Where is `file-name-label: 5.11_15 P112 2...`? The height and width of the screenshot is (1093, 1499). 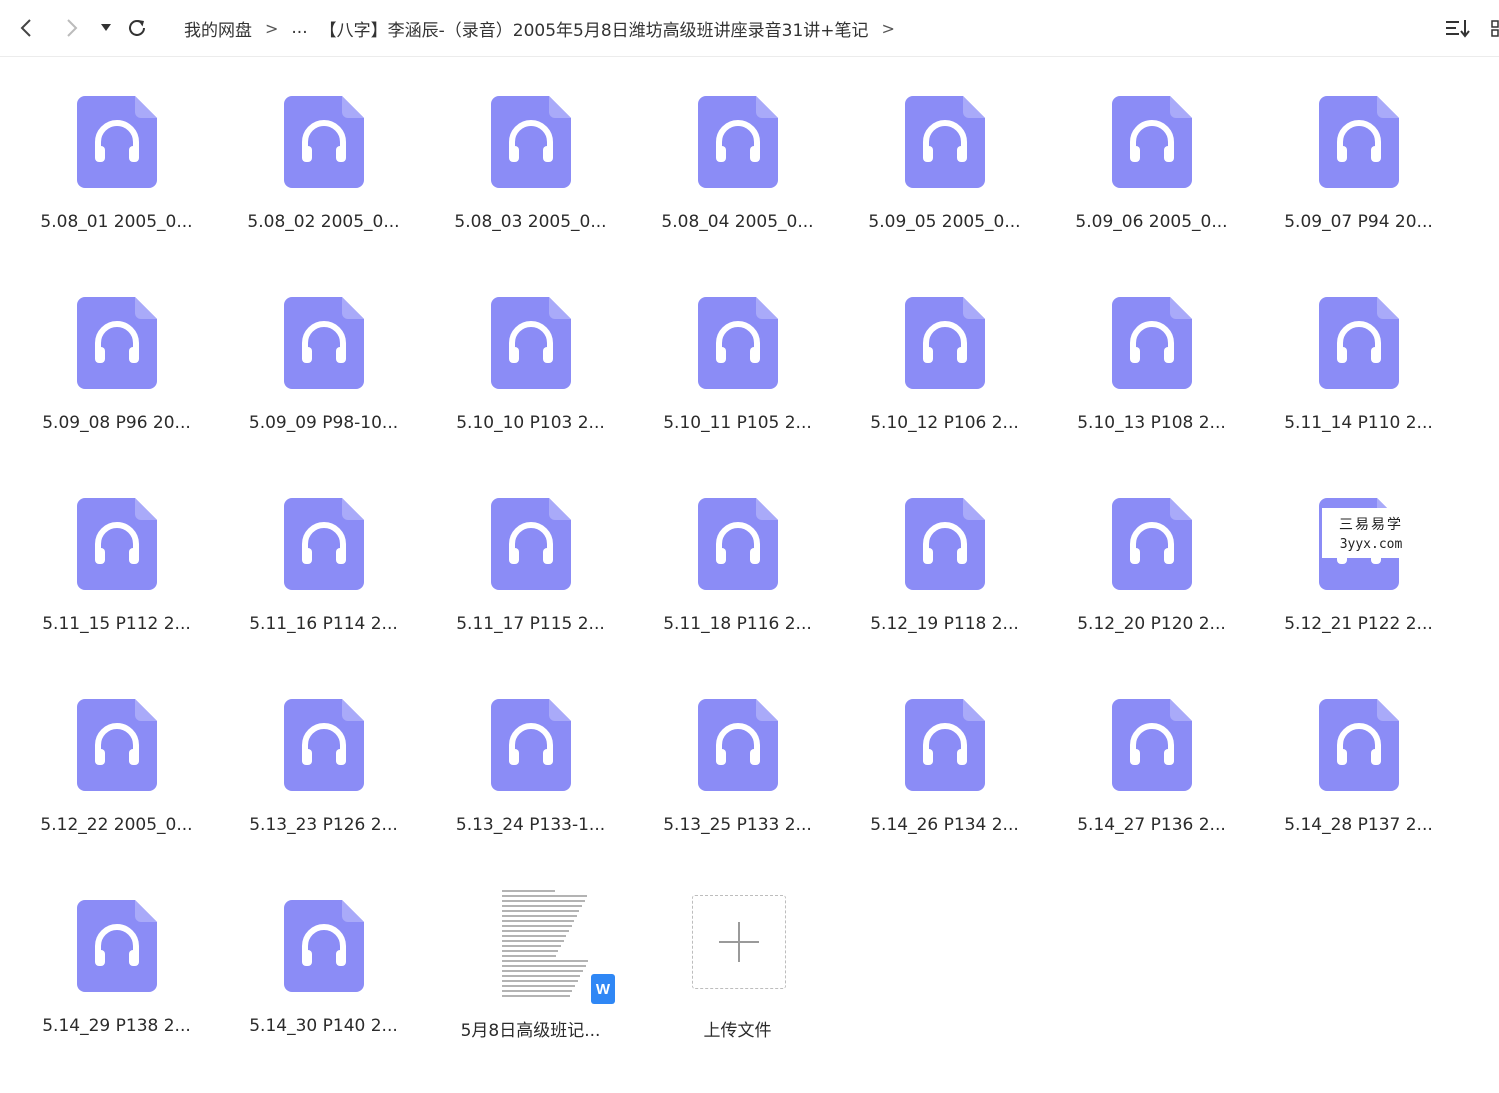 file-name-label: 5.11_15 P112 2... is located at coordinates (116, 624).